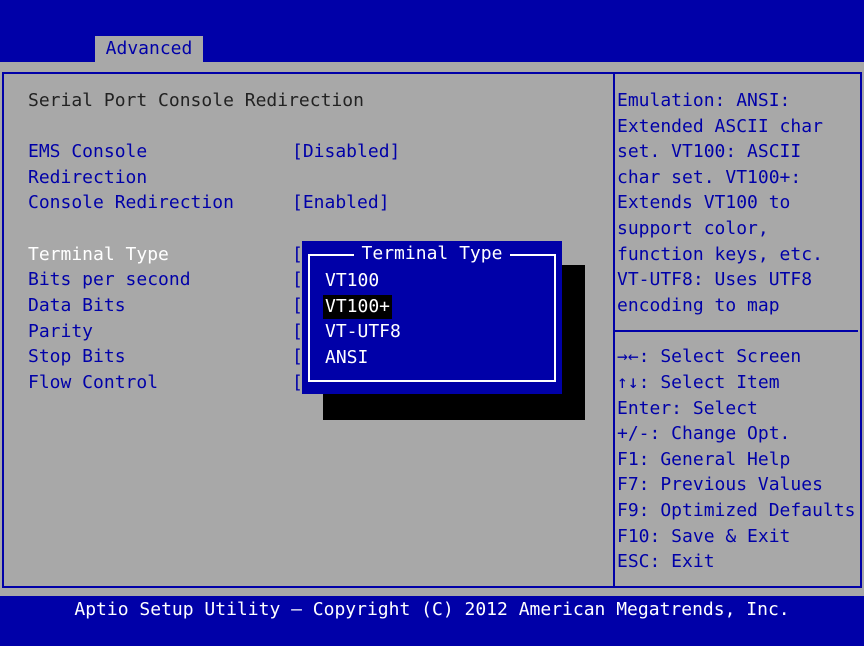 The image size is (864, 646). I want to click on parity-label: Parity, so click(60, 332).